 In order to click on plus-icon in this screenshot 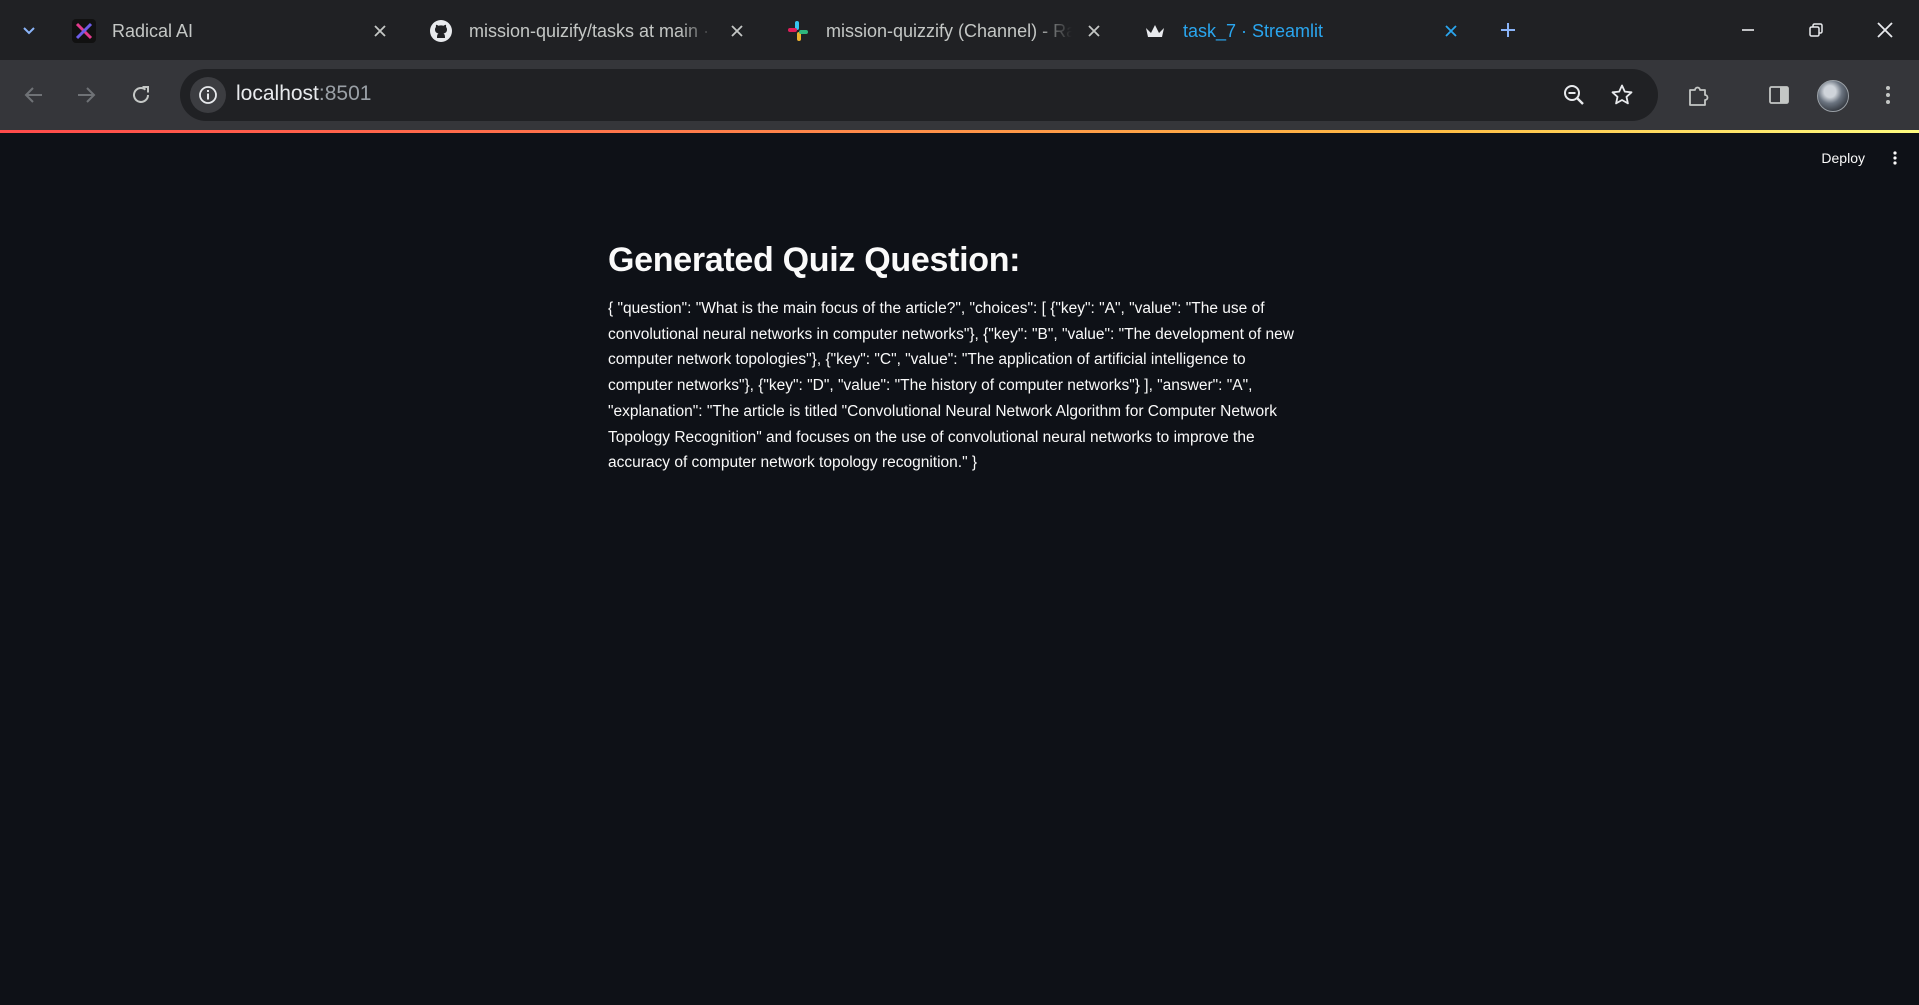, I will do `click(1508, 30)`.